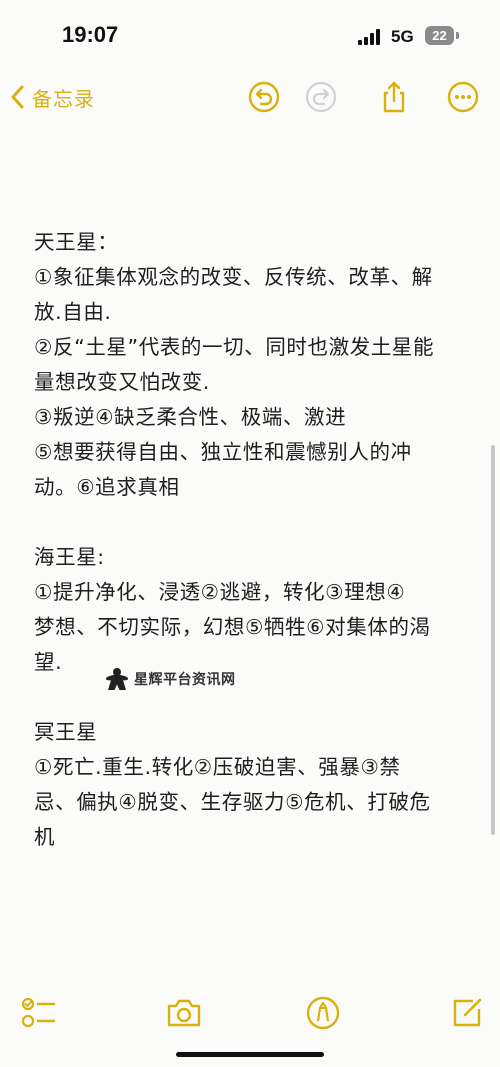 The width and height of the screenshot is (500, 1067). Describe the element at coordinates (493, 640) in the screenshot. I see `scrollbar` at that location.